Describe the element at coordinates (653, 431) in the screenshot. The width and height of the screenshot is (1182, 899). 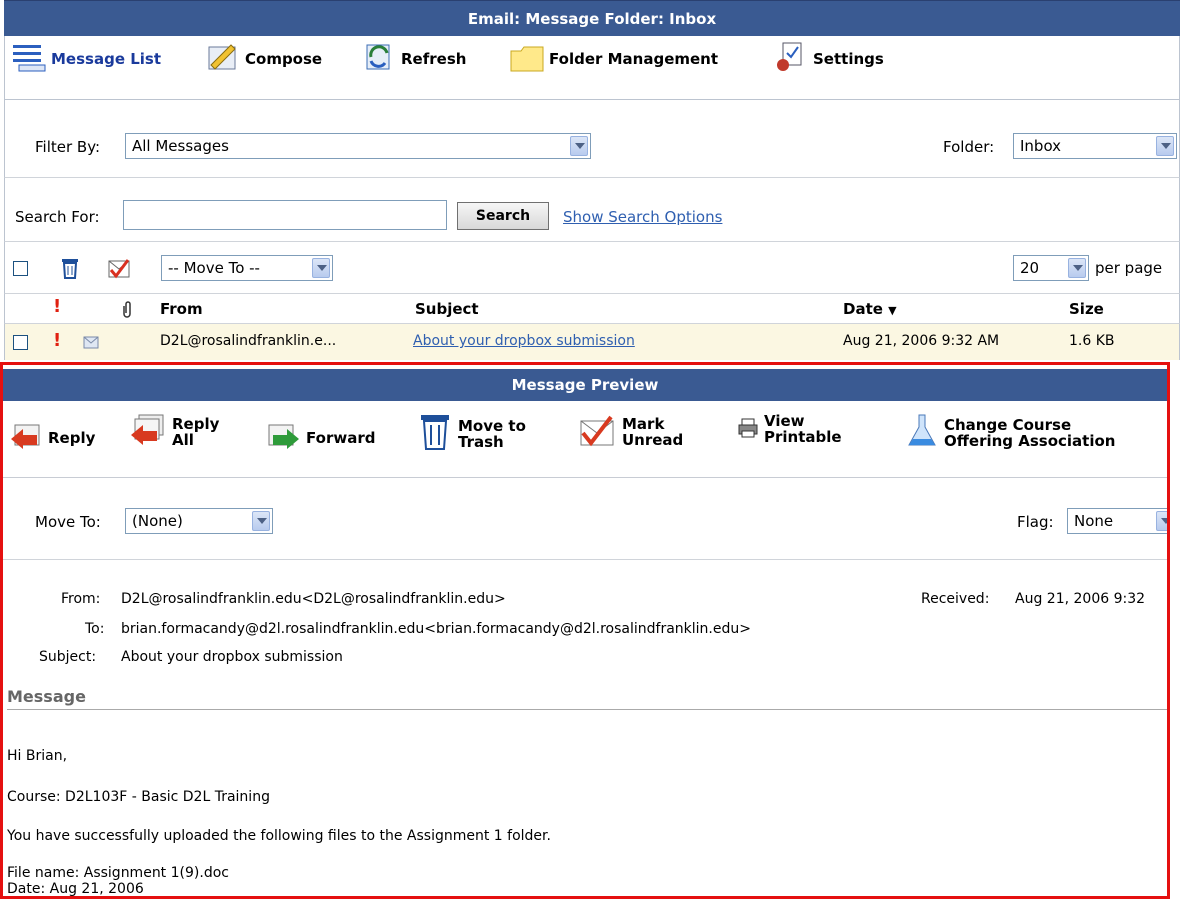
I see `mark-unread-label: Mark Unread` at that location.